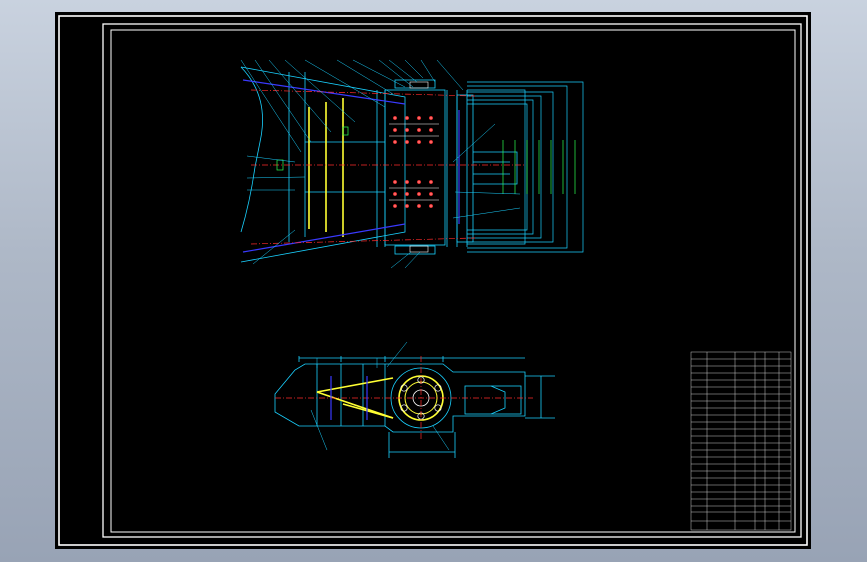 The image size is (867, 562). Describe the element at coordinates (525, 167) in the screenshot. I see `dimension-steps` at that location.